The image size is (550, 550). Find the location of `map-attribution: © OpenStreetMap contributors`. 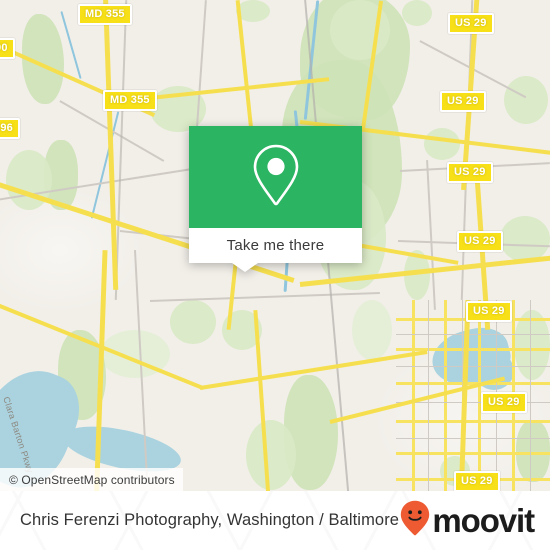

map-attribution: © OpenStreetMap contributors is located at coordinates (91, 479).